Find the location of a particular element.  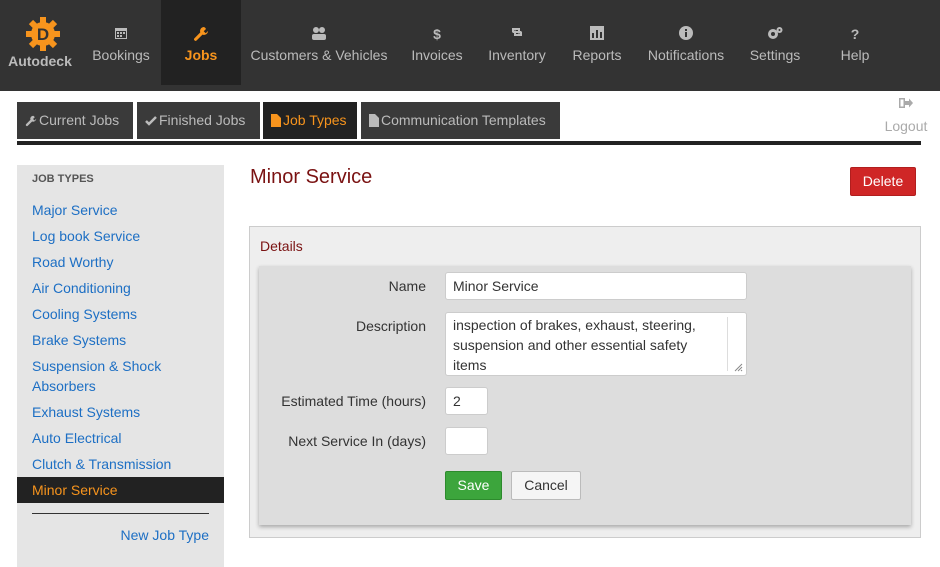

nav-invoices-label: Invoices is located at coordinates (437, 55).